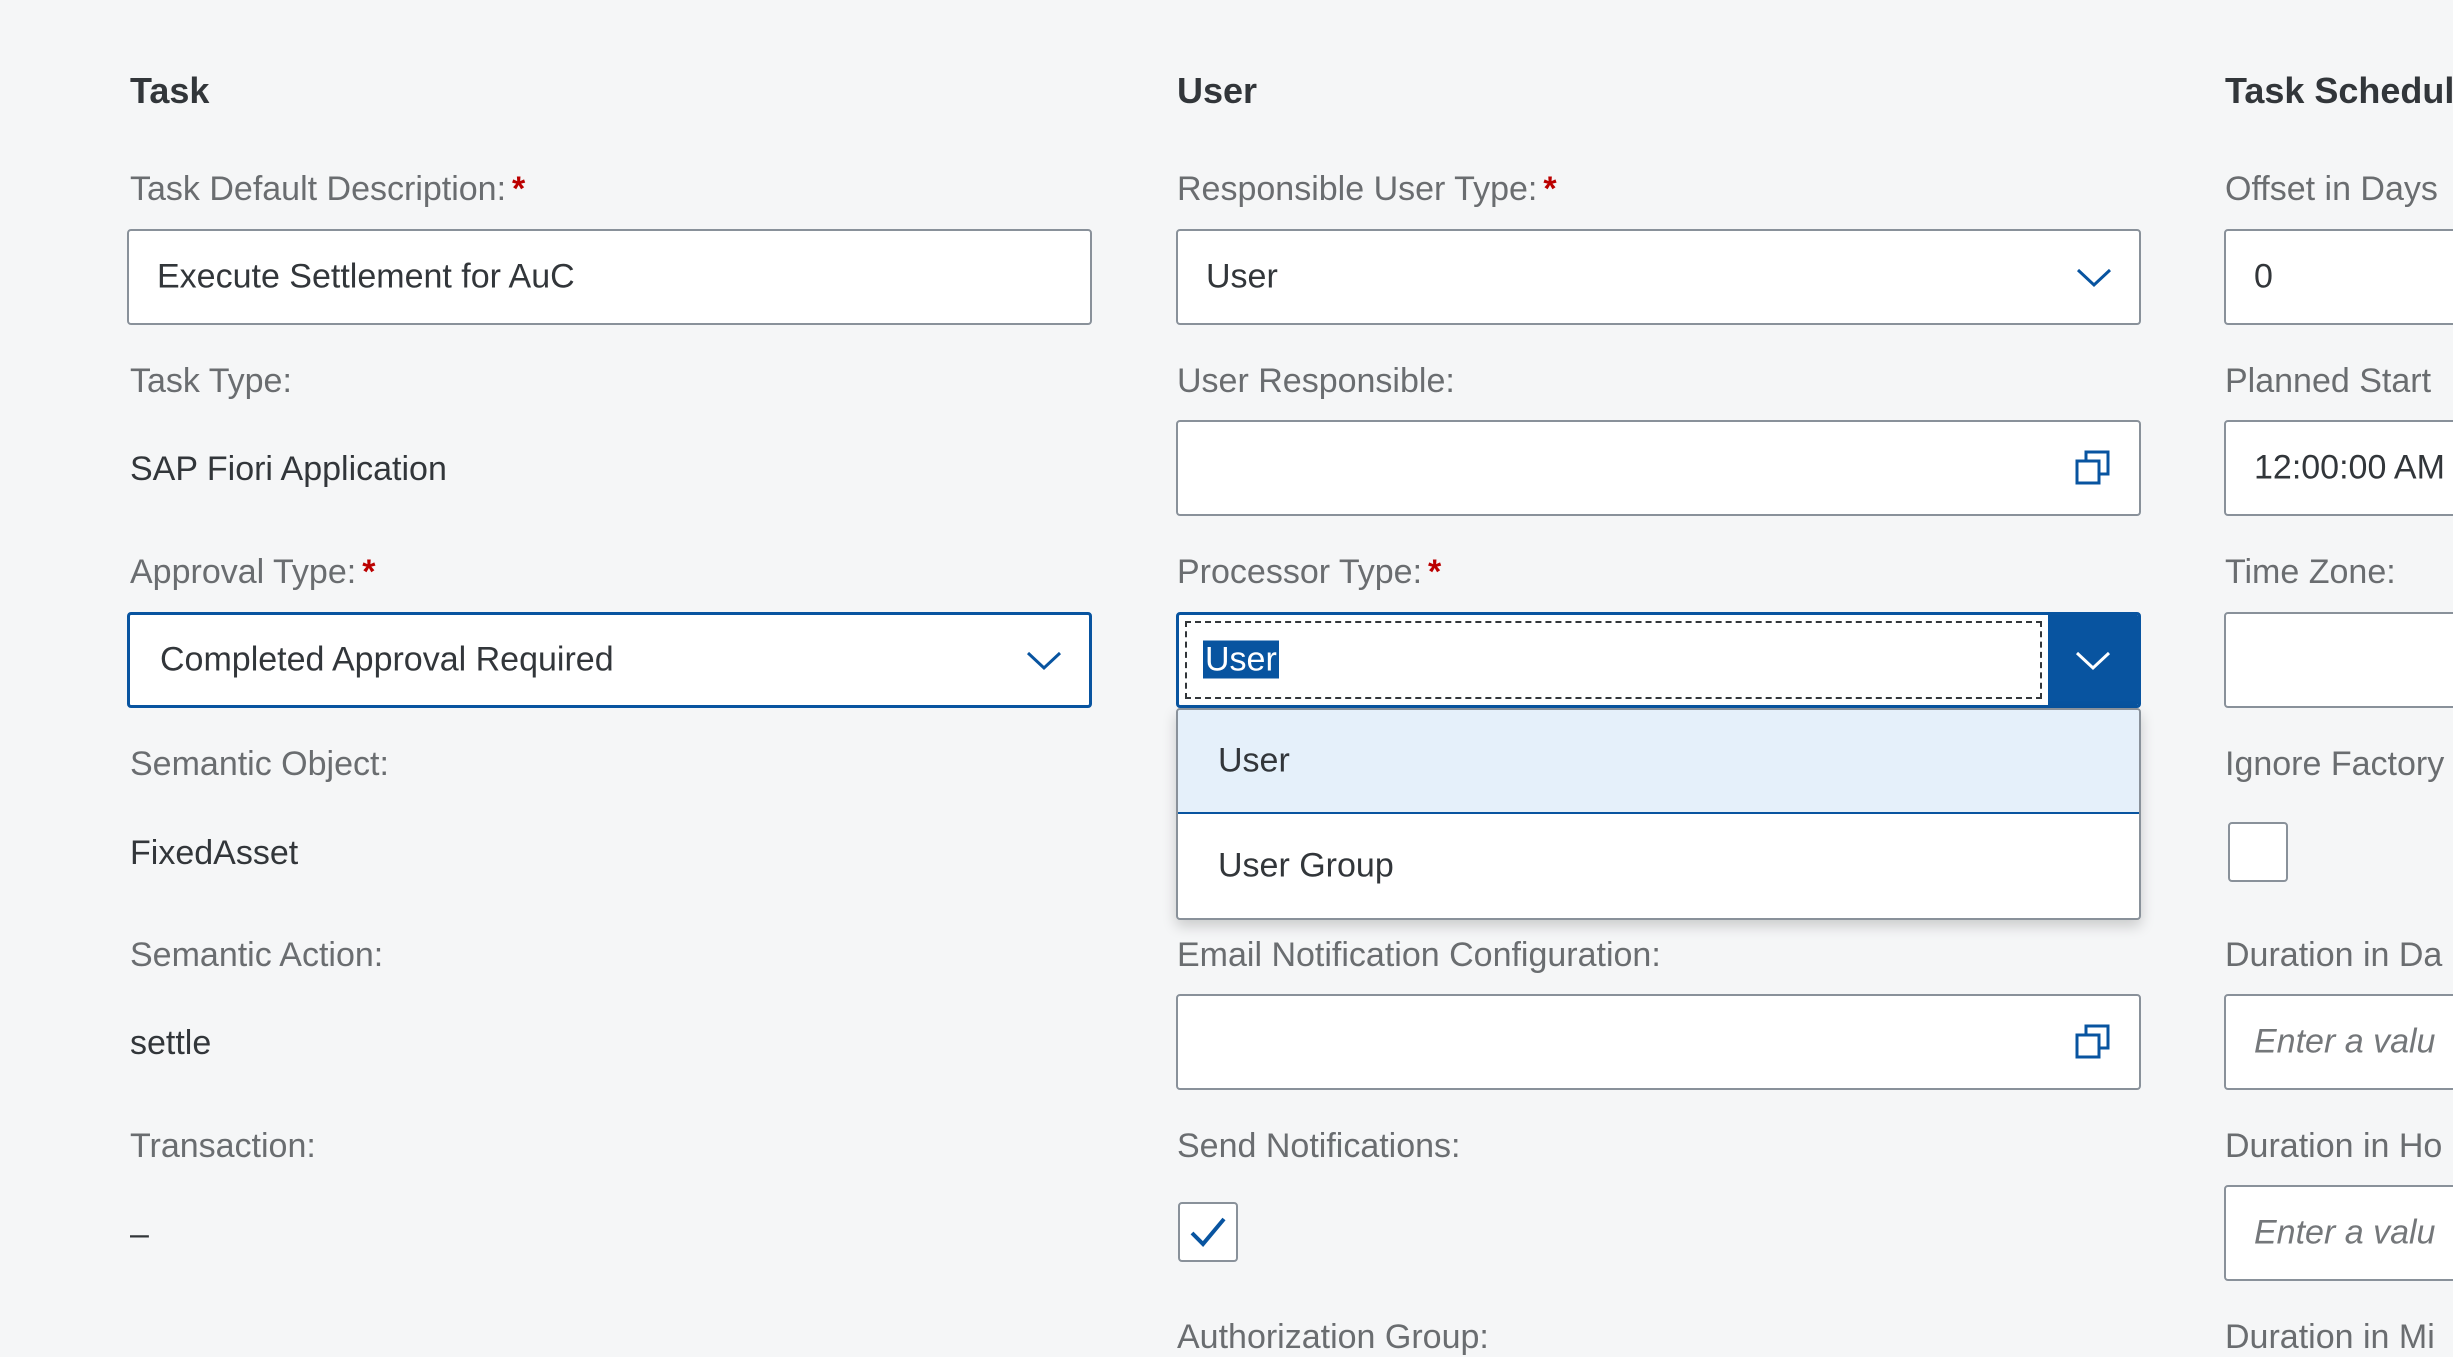 This screenshot has width=2453, height=1357. I want to click on responsible-user-type-value: User, so click(1242, 276).